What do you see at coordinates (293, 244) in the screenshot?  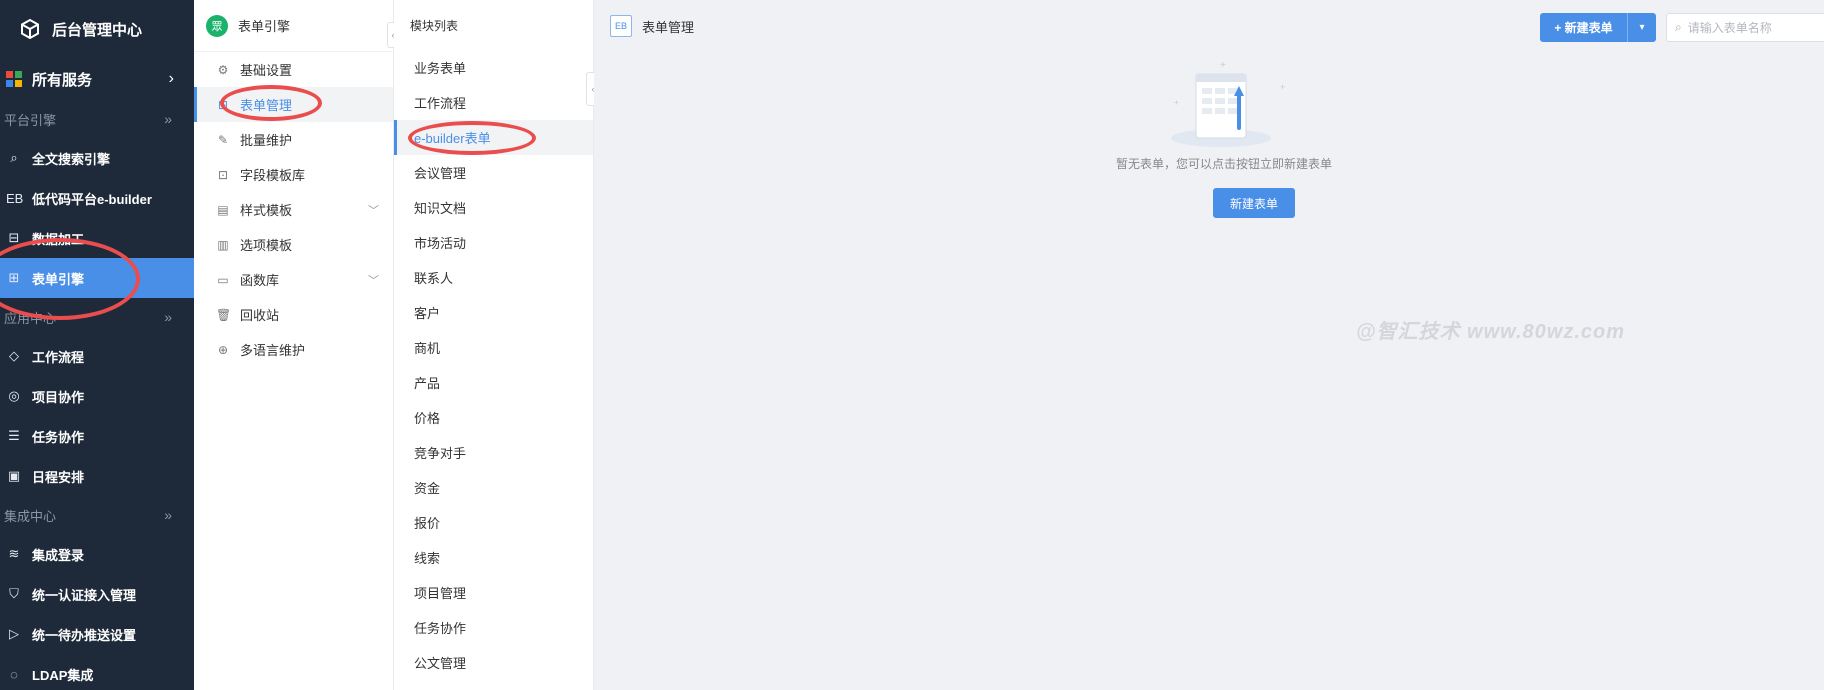 I see `menu-item: ▥ 选项模板` at bounding box center [293, 244].